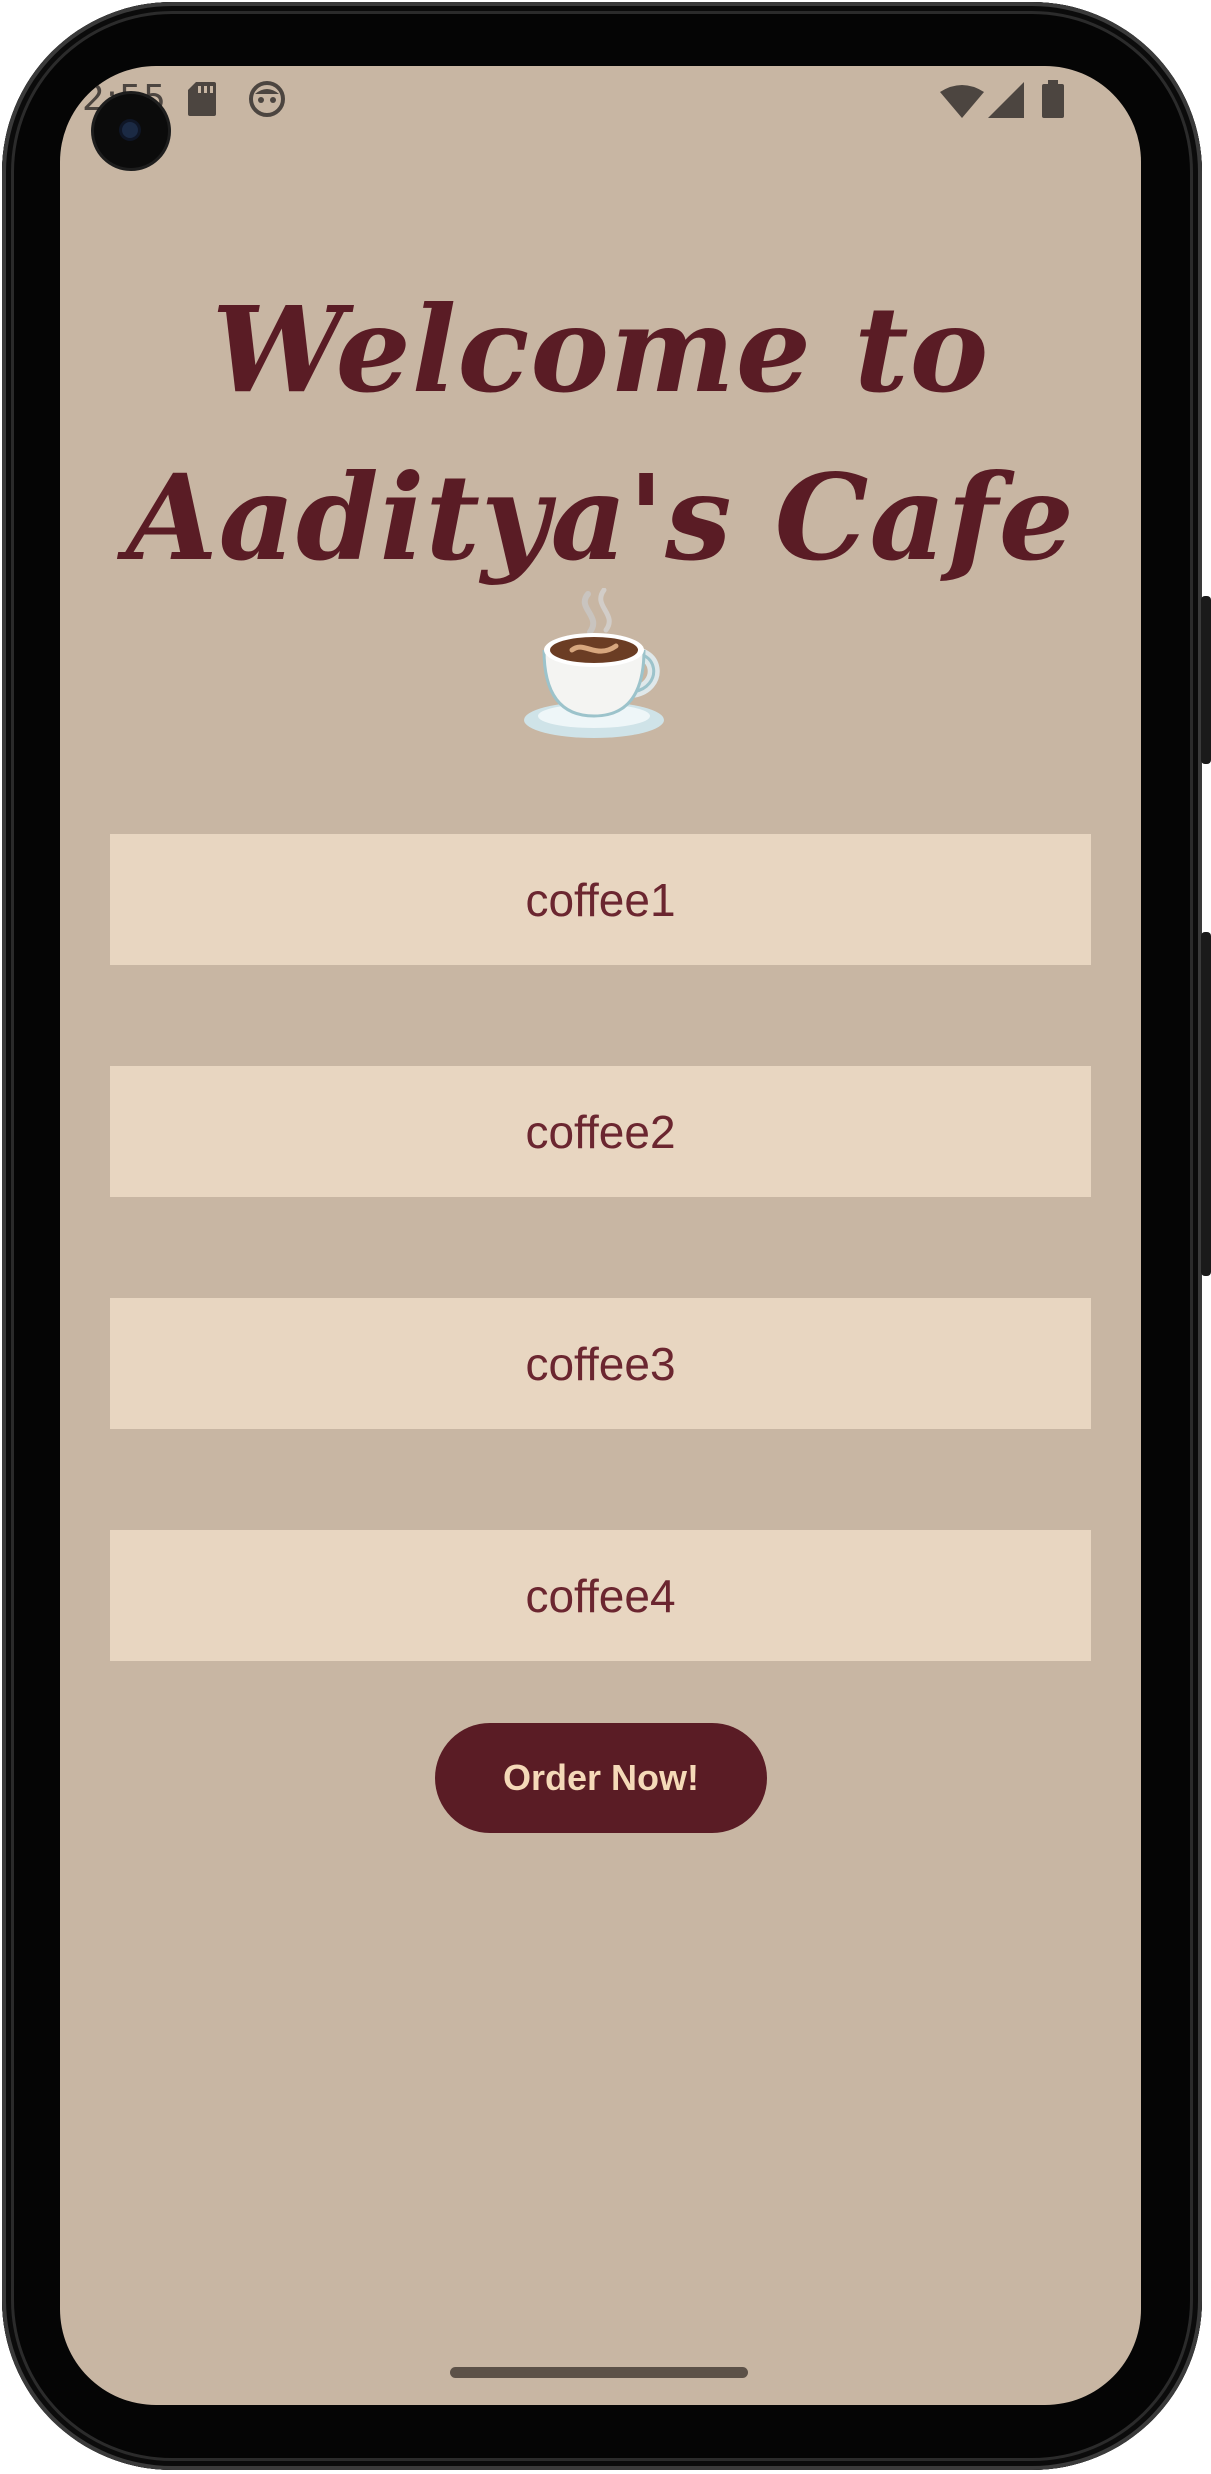 Image resolution: width=1211 pixels, height=2474 pixels. Describe the element at coordinates (600, 1131) in the screenshot. I see `menu-item-coffee2: coffee2` at that location.